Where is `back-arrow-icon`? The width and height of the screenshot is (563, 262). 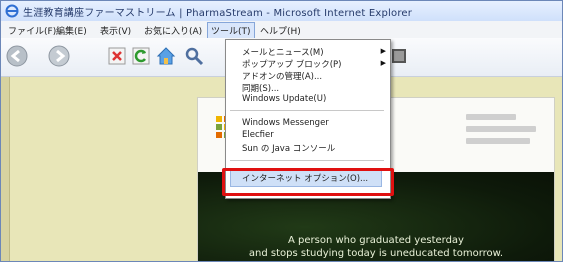
back-arrow-icon is located at coordinates (17, 56).